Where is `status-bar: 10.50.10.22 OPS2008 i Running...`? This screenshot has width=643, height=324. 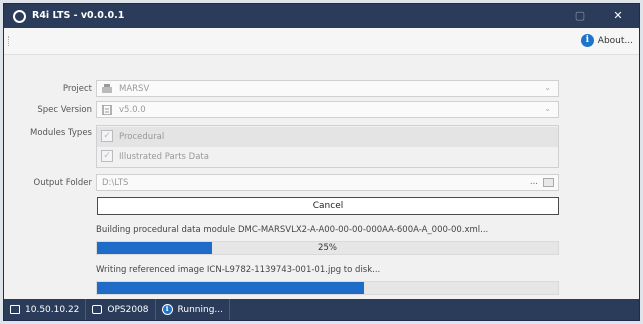
status-bar: 10.50.10.22 OPS2008 i Running... is located at coordinates (321, 309).